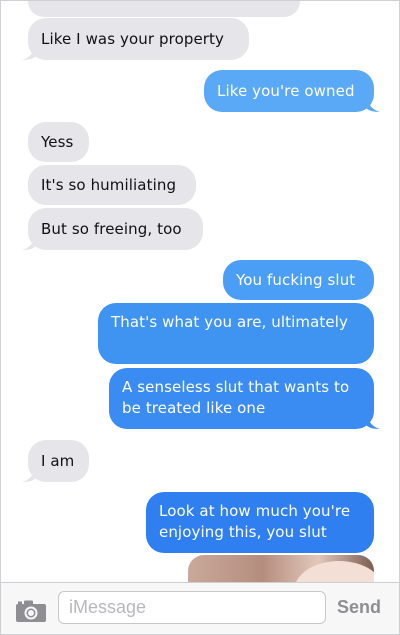 The image size is (400, 635). What do you see at coordinates (359, 607) in the screenshot?
I see `send-button: Send` at bounding box center [359, 607].